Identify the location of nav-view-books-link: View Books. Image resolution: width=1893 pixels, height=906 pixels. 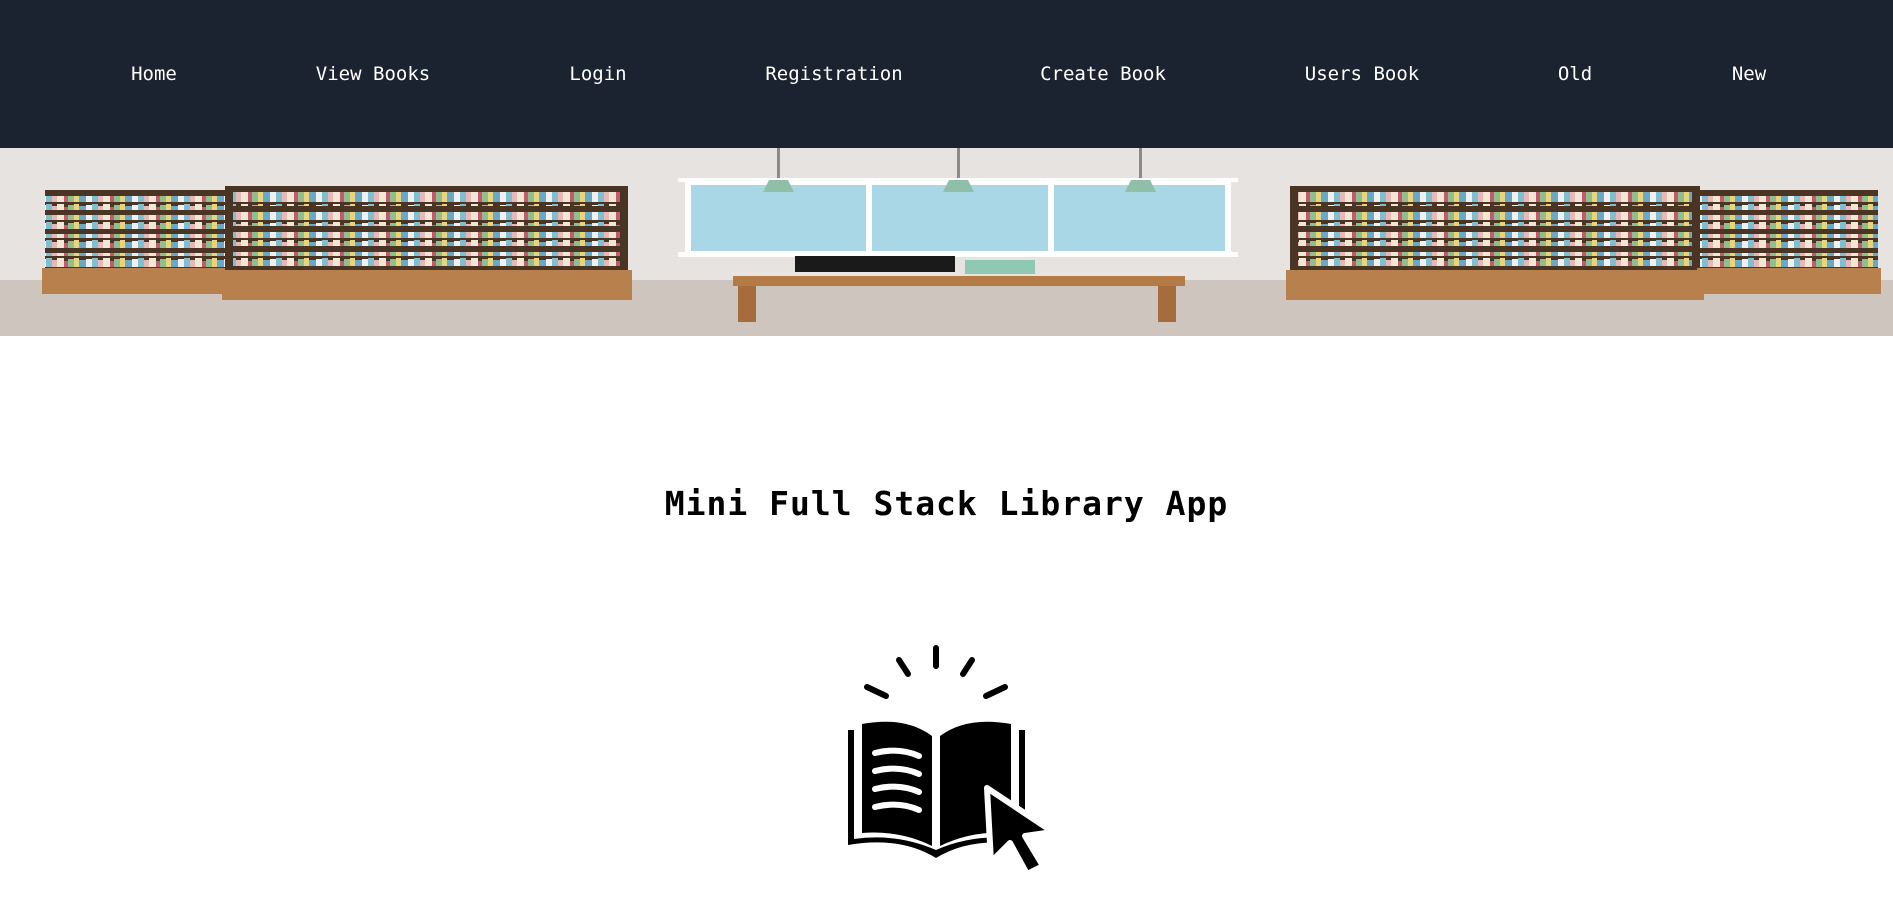
(373, 74).